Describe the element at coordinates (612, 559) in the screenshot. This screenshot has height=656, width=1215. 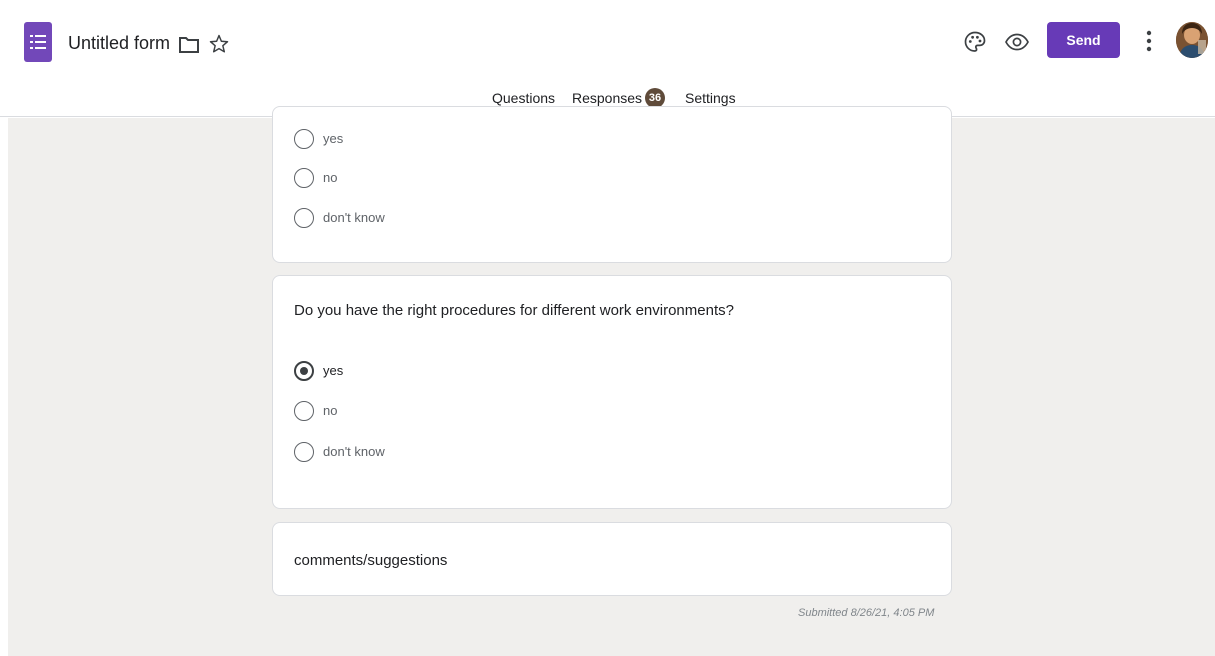
I see `section-card: comments/suggestions` at that location.